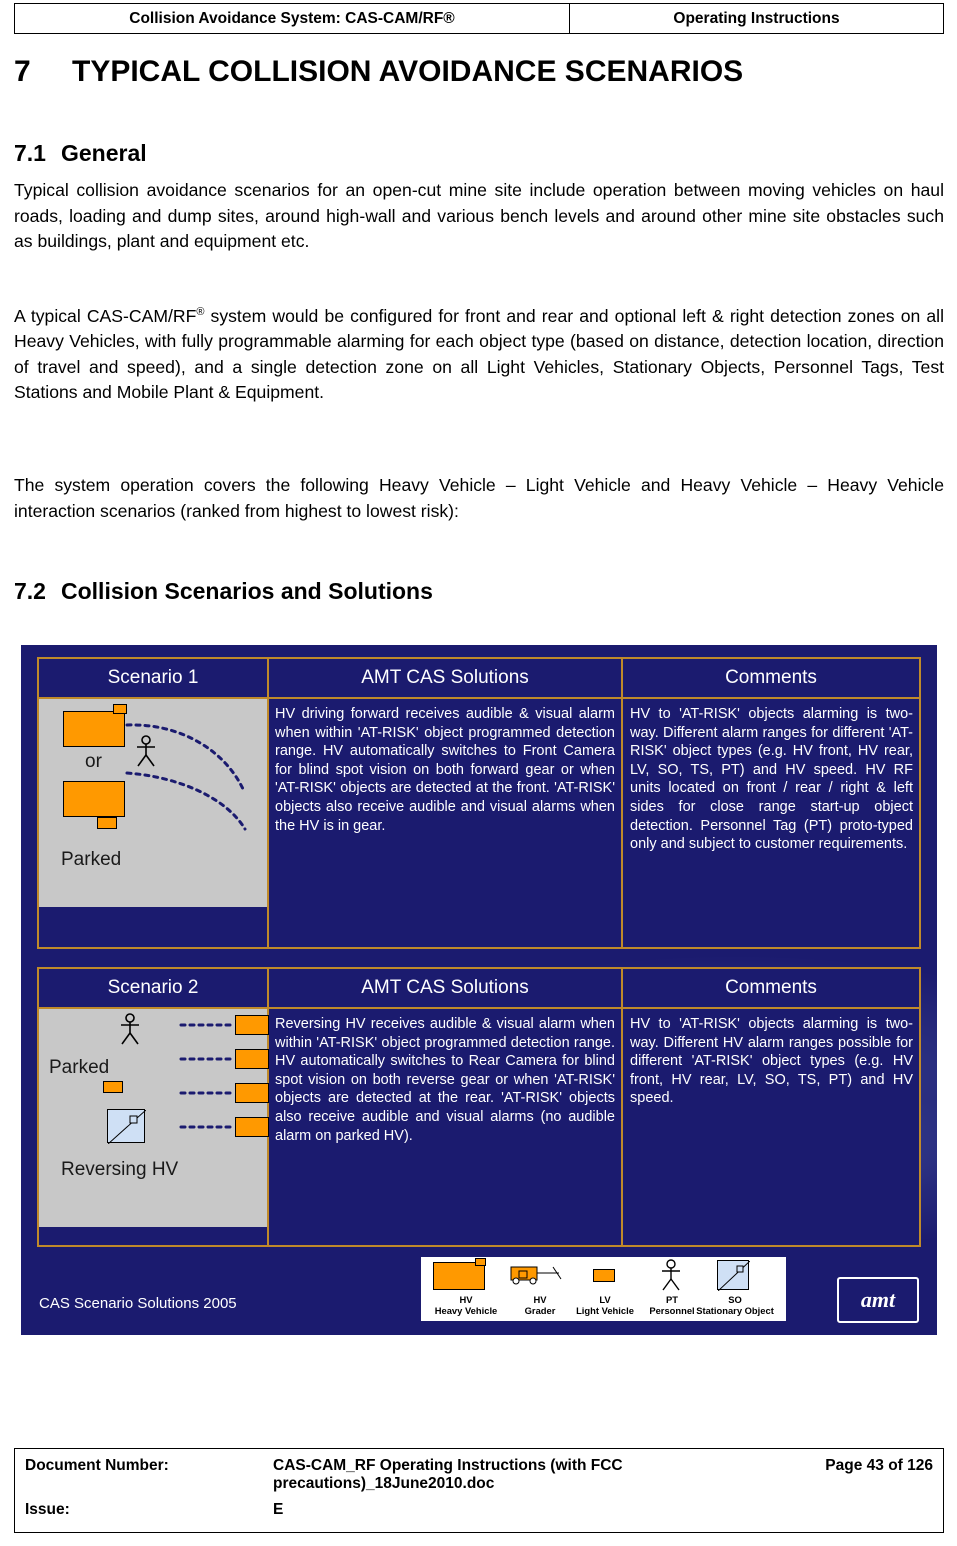  I want to click on scenario-2-reversing-label: Reversing HV, so click(120, 1169).